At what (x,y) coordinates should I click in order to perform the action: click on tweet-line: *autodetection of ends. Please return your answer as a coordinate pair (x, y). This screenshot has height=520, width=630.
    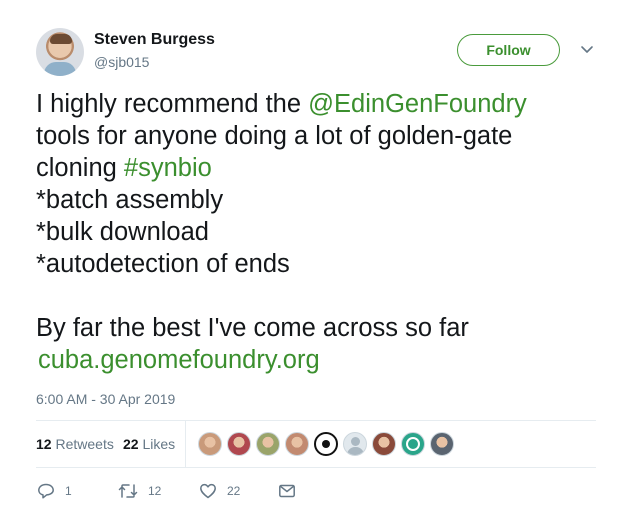
    Looking at the image, I should click on (316, 264).